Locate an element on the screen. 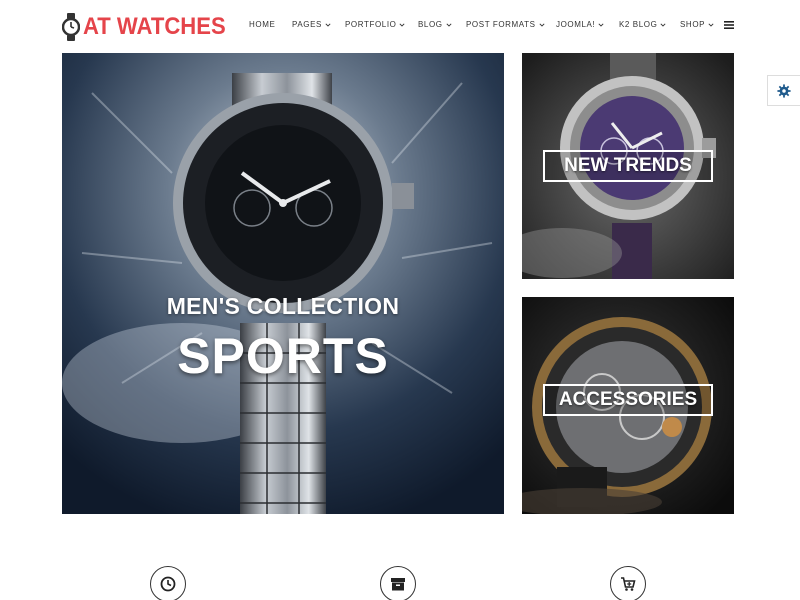 This screenshot has width=800, height=600. nav-label: JOOMLA! is located at coordinates (576, 24).